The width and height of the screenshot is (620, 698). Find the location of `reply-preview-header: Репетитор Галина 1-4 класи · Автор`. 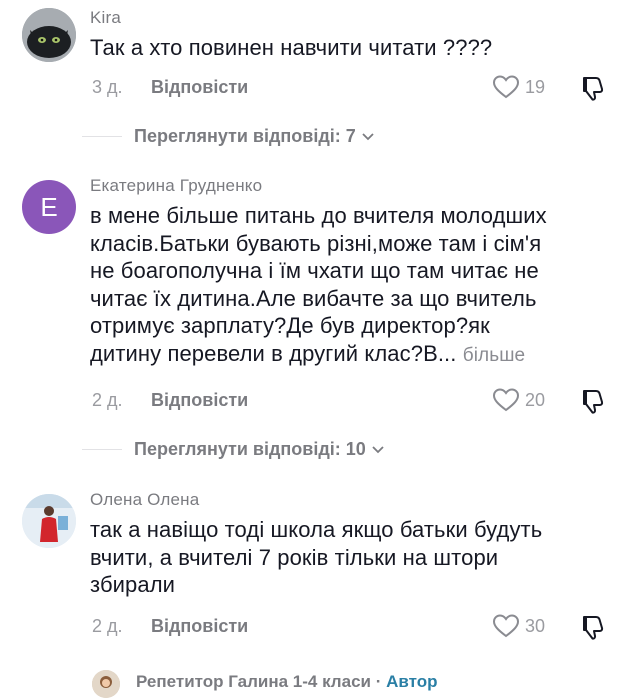

reply-preview-header: Репетитор Галина 1-4 класи · Автор is located at coordinates (287, 682).